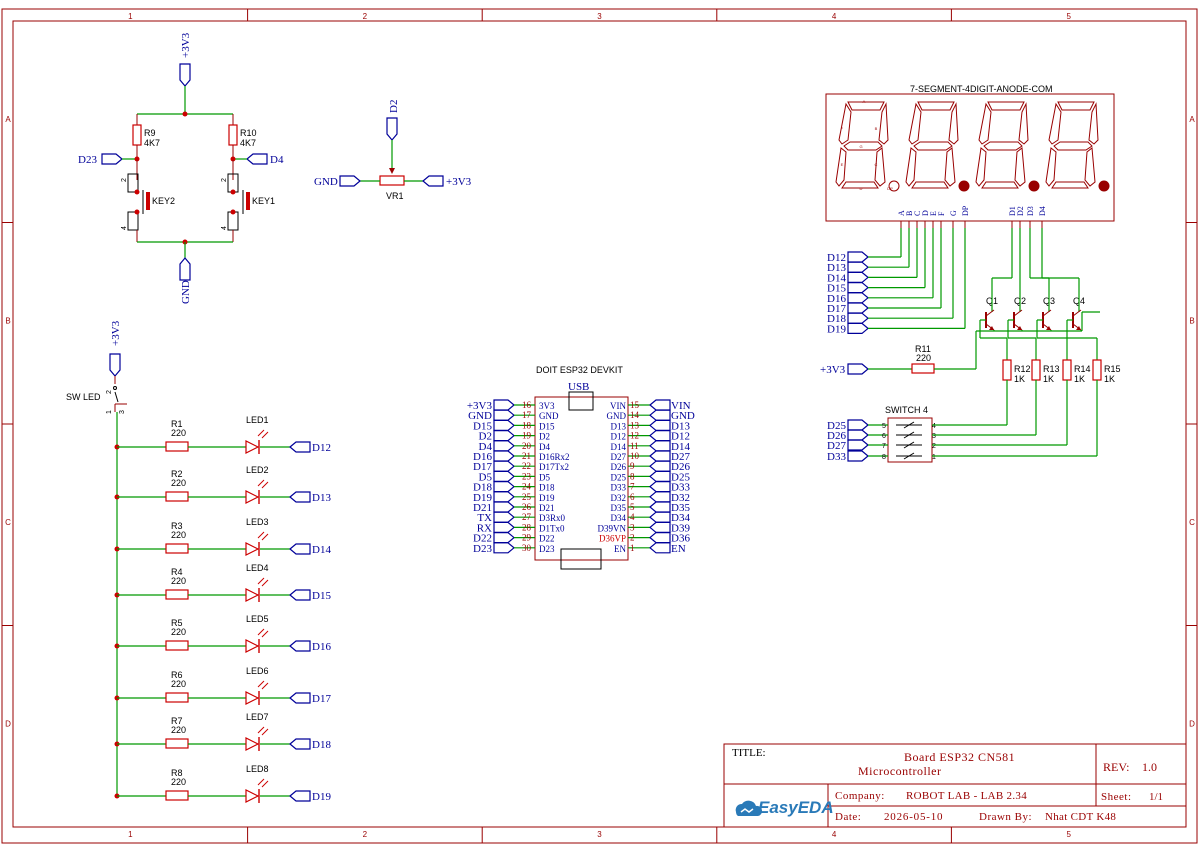  I want to click on digit-pin: D2, so click(1020, 211).